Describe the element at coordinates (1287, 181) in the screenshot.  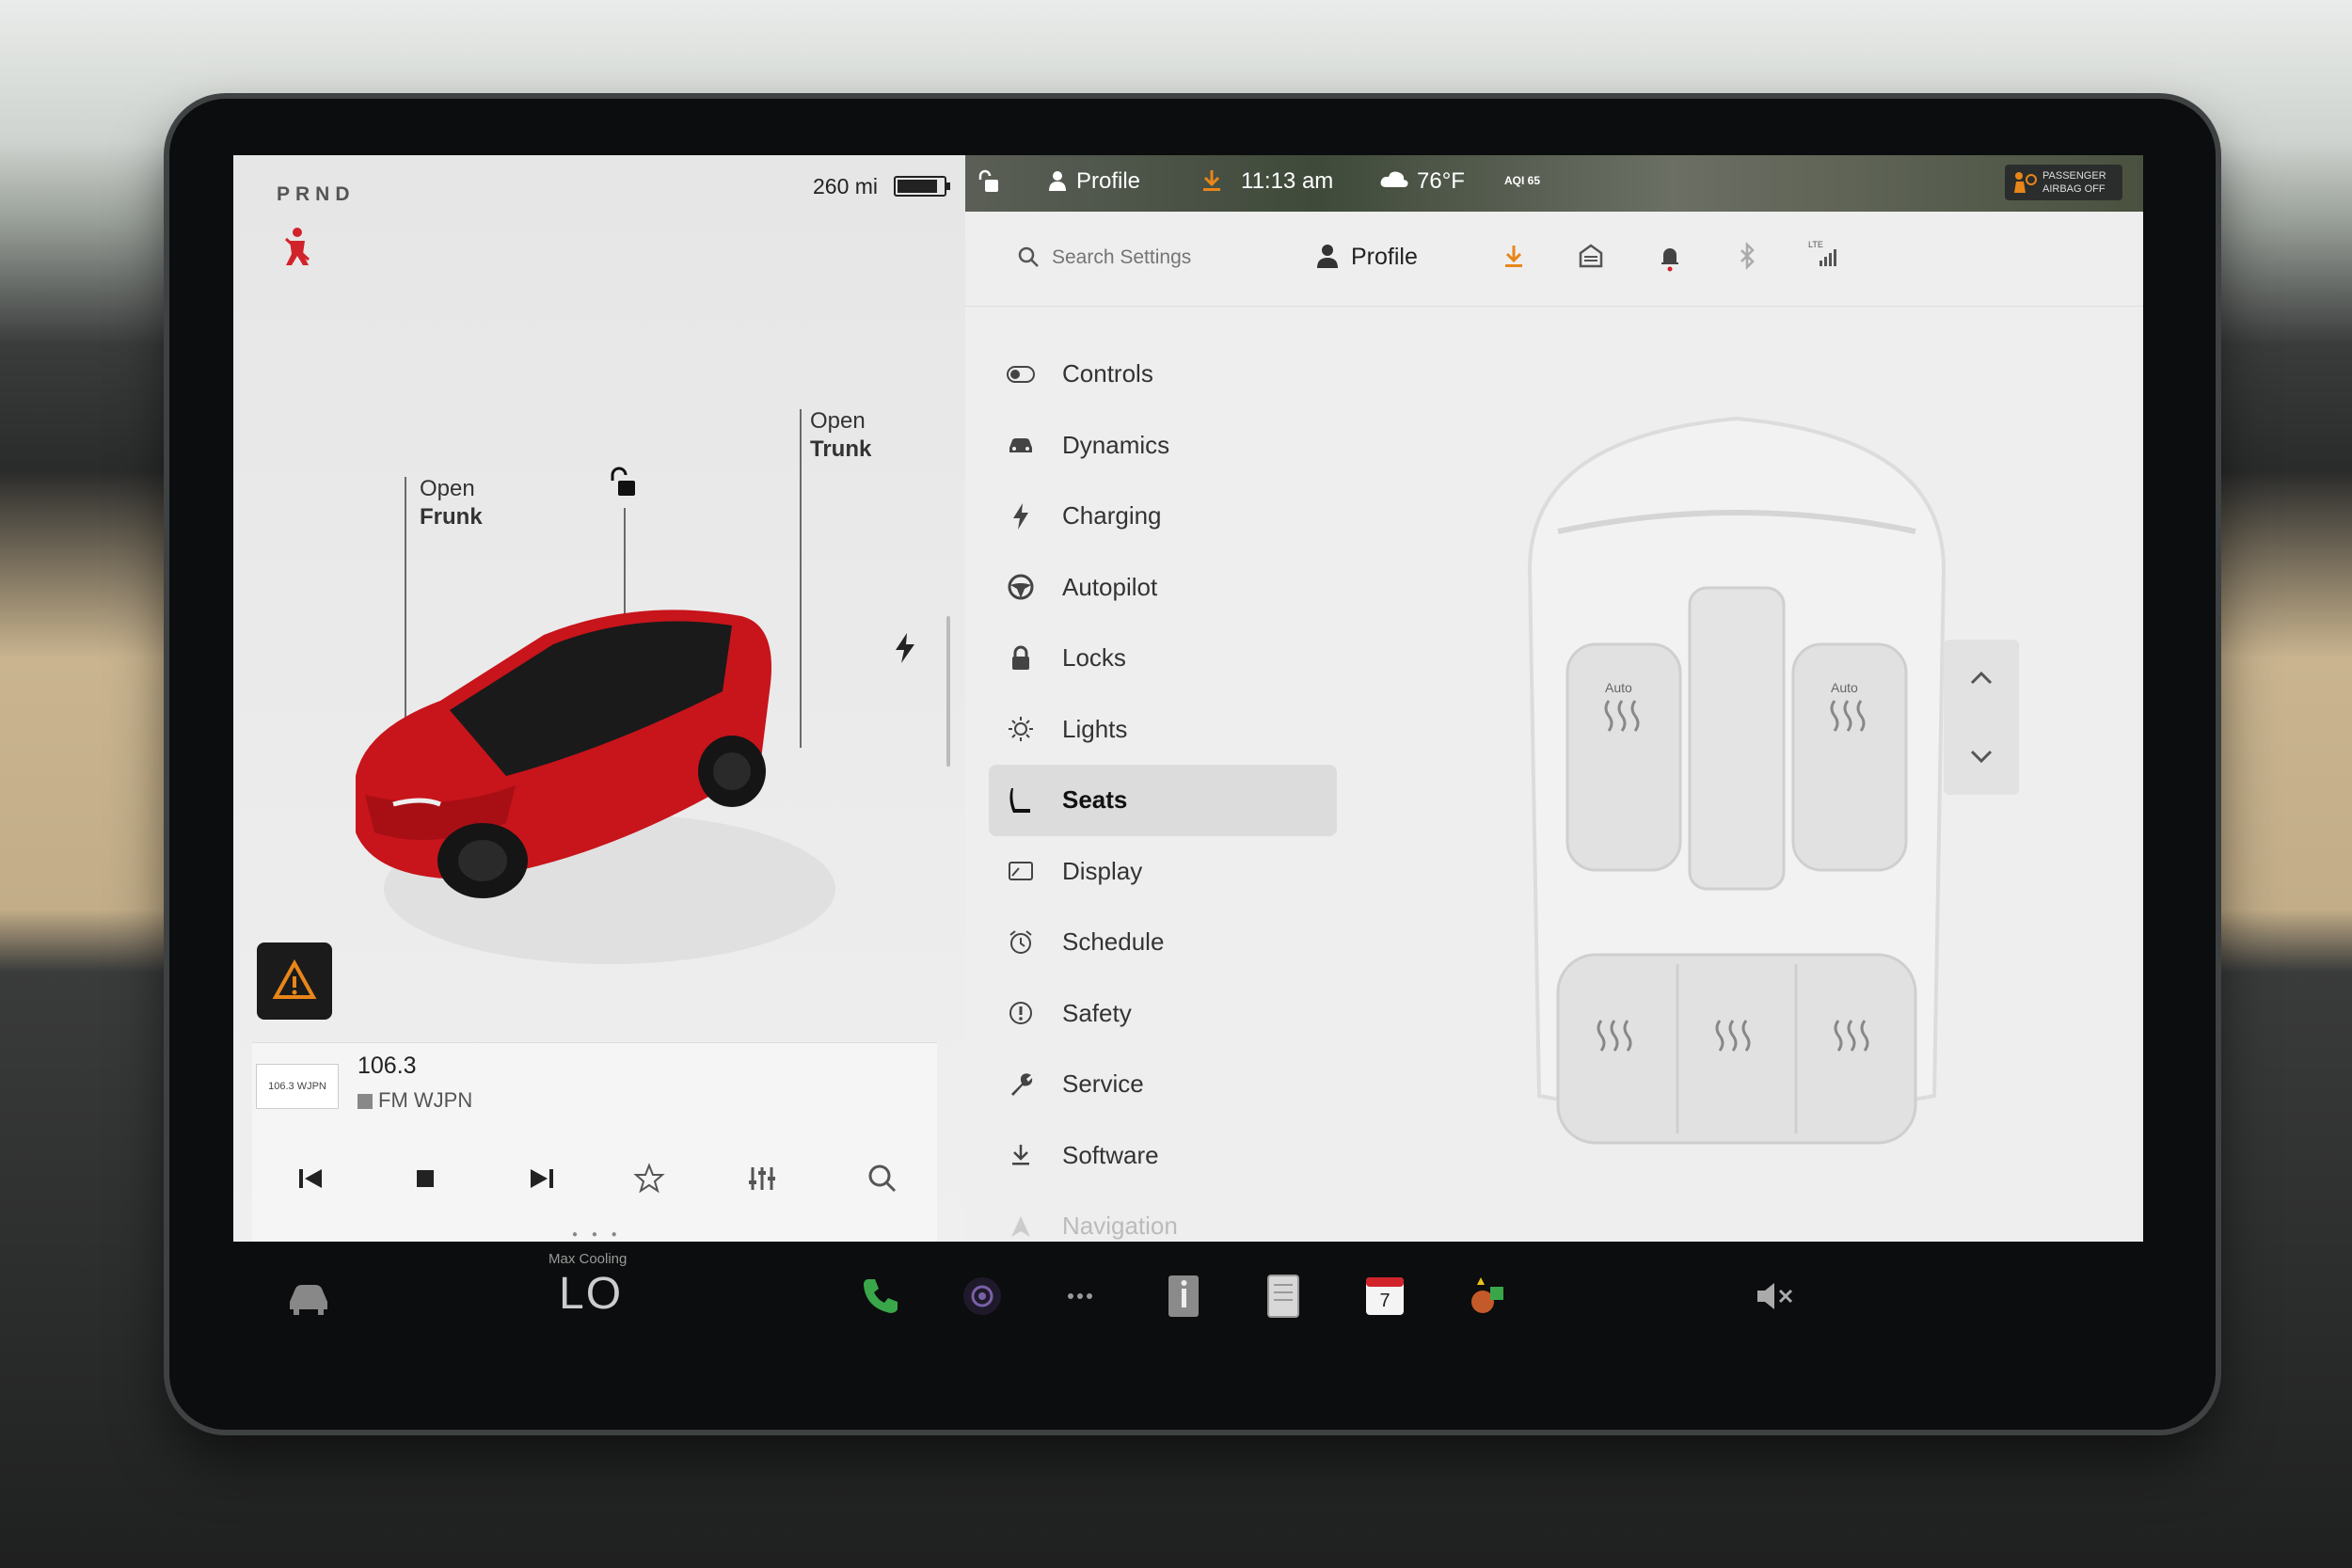
I see `clock-time: 11:13 am` at that location.